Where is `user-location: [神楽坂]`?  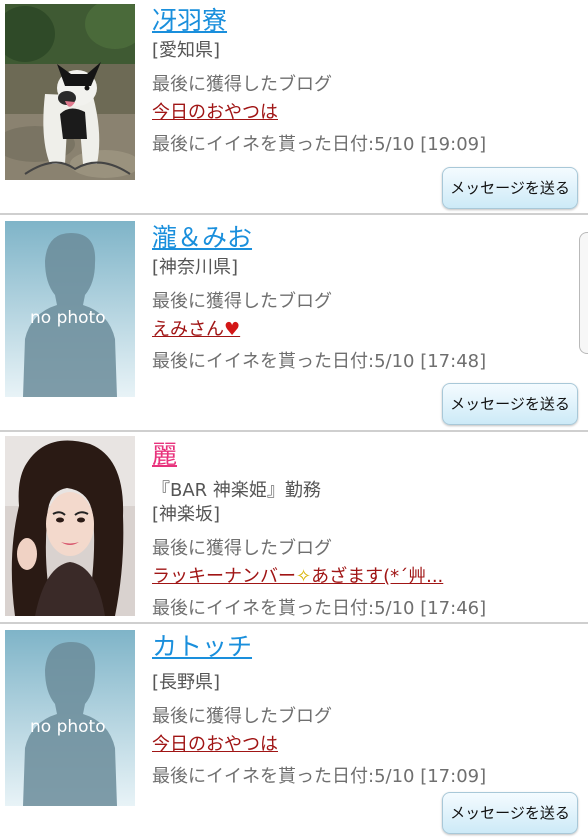
user-location: [神楽坂] is located at coordinates (186, 514).